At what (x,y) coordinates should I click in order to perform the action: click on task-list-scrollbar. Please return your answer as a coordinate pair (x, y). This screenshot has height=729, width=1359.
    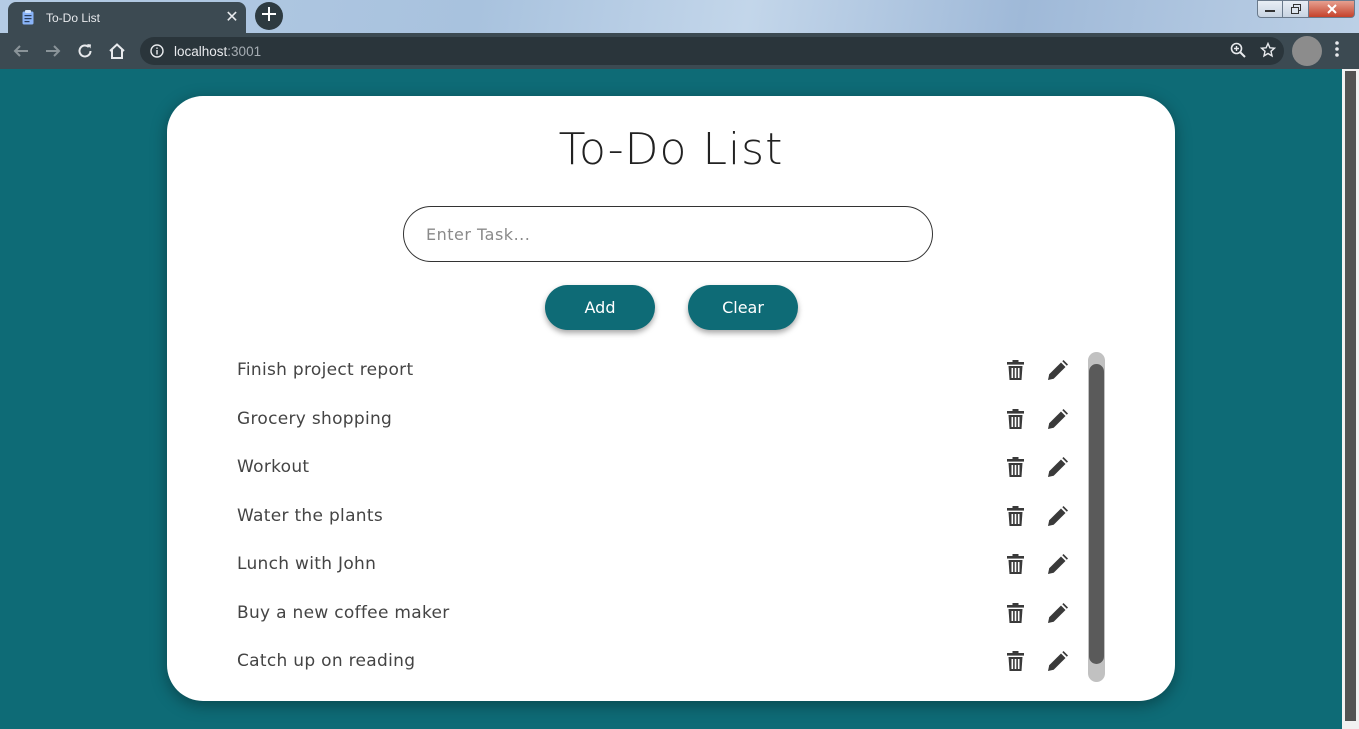
    Looking at the image, I should click on (1096, 517).